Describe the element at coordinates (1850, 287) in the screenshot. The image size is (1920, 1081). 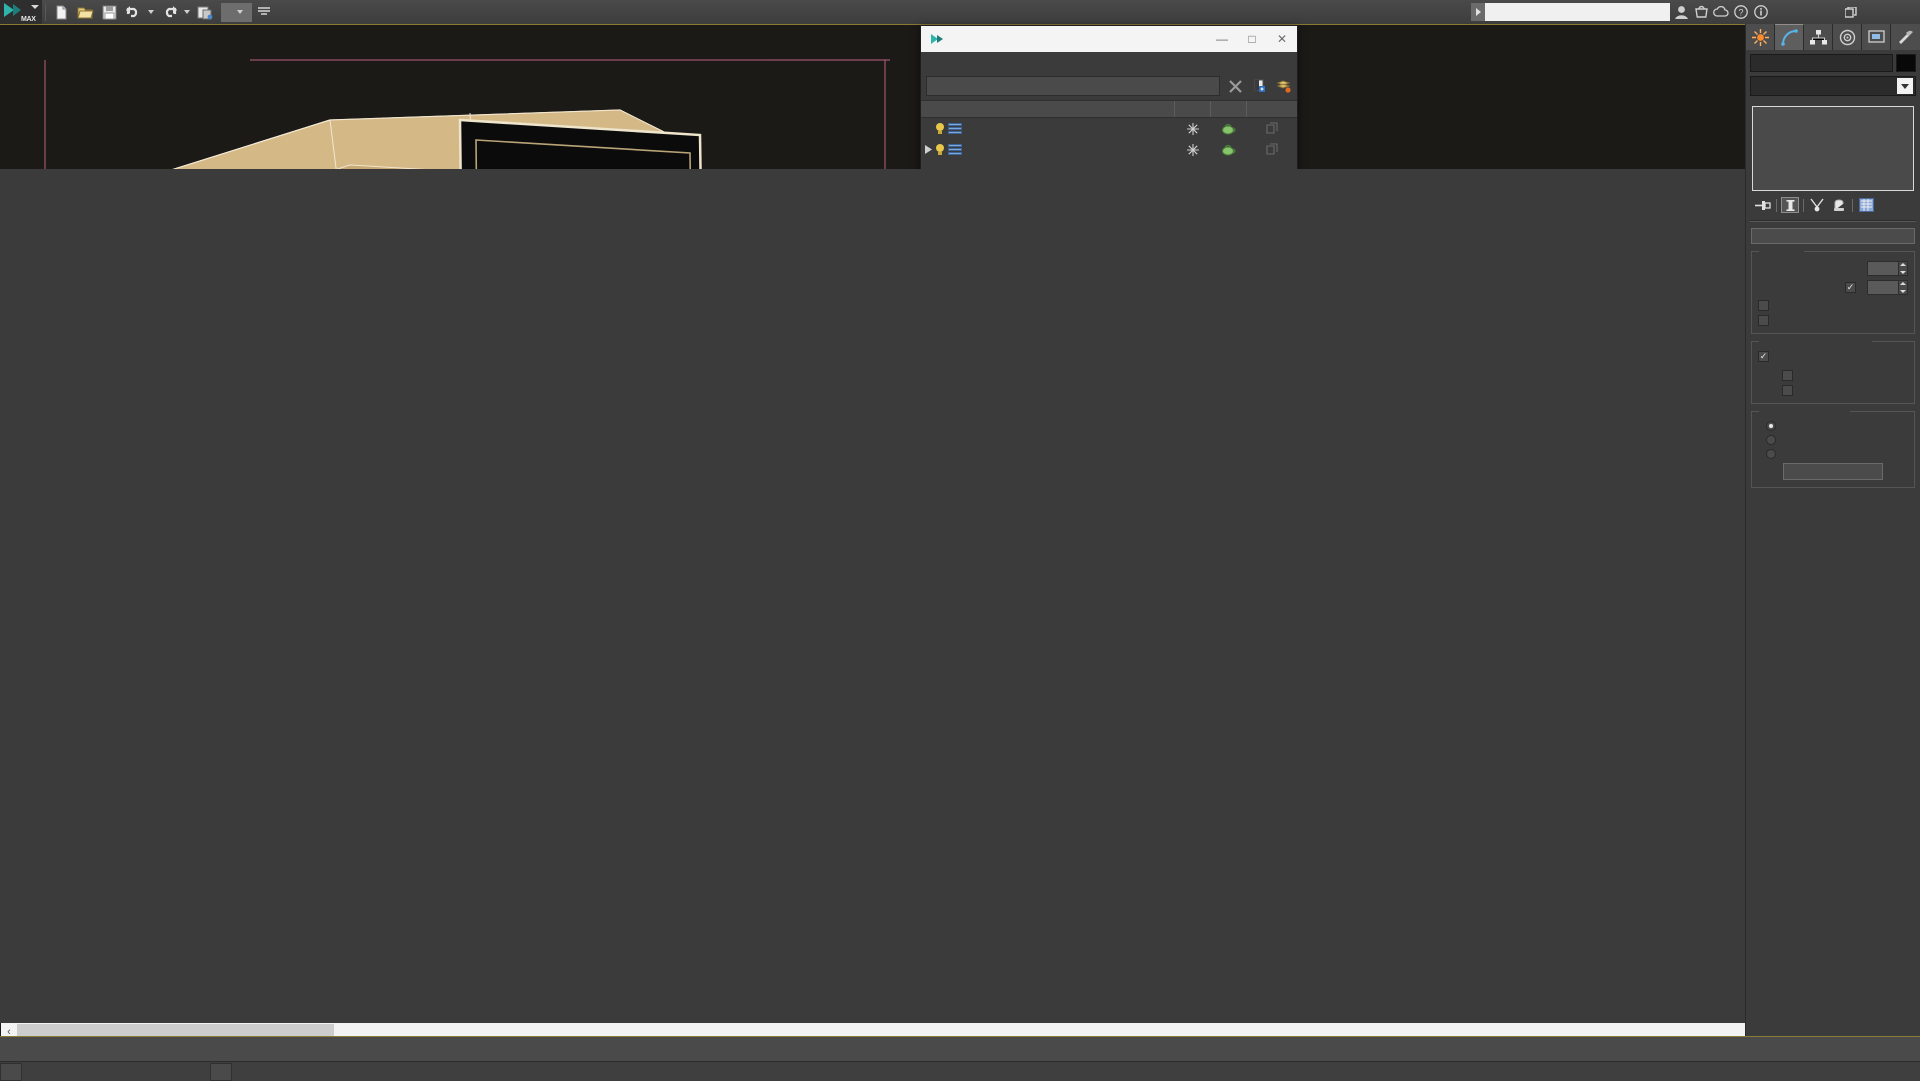
I see `render-iters-checkbox: ✓` at that location.